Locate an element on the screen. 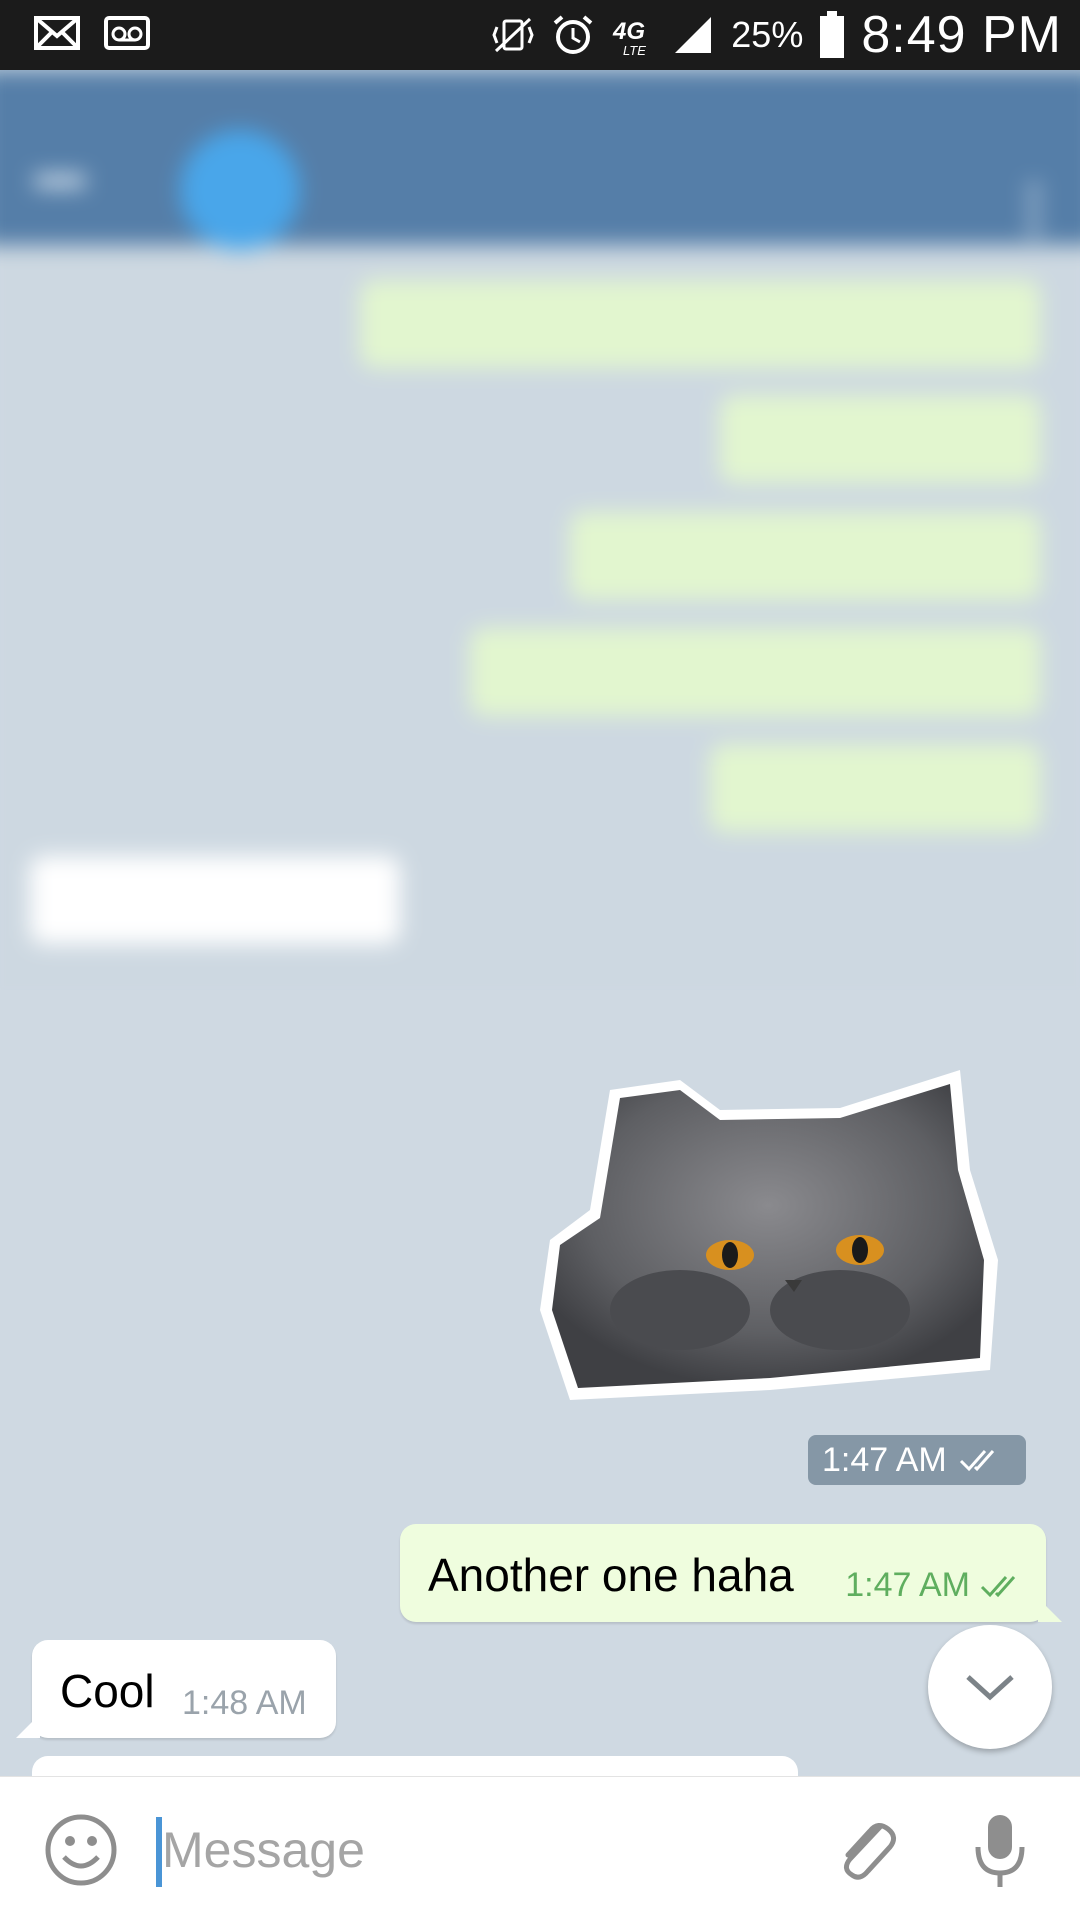 The width and height of the screenshot is (1080, 1920). more-menu-icon is located at coordinates (1034, 210).